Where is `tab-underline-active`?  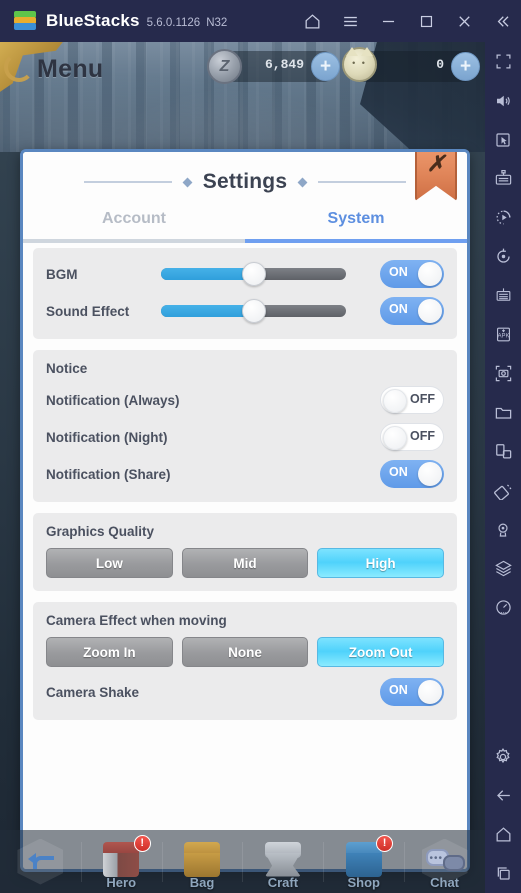
tab-underline-active is located at coordinates (356, 241).